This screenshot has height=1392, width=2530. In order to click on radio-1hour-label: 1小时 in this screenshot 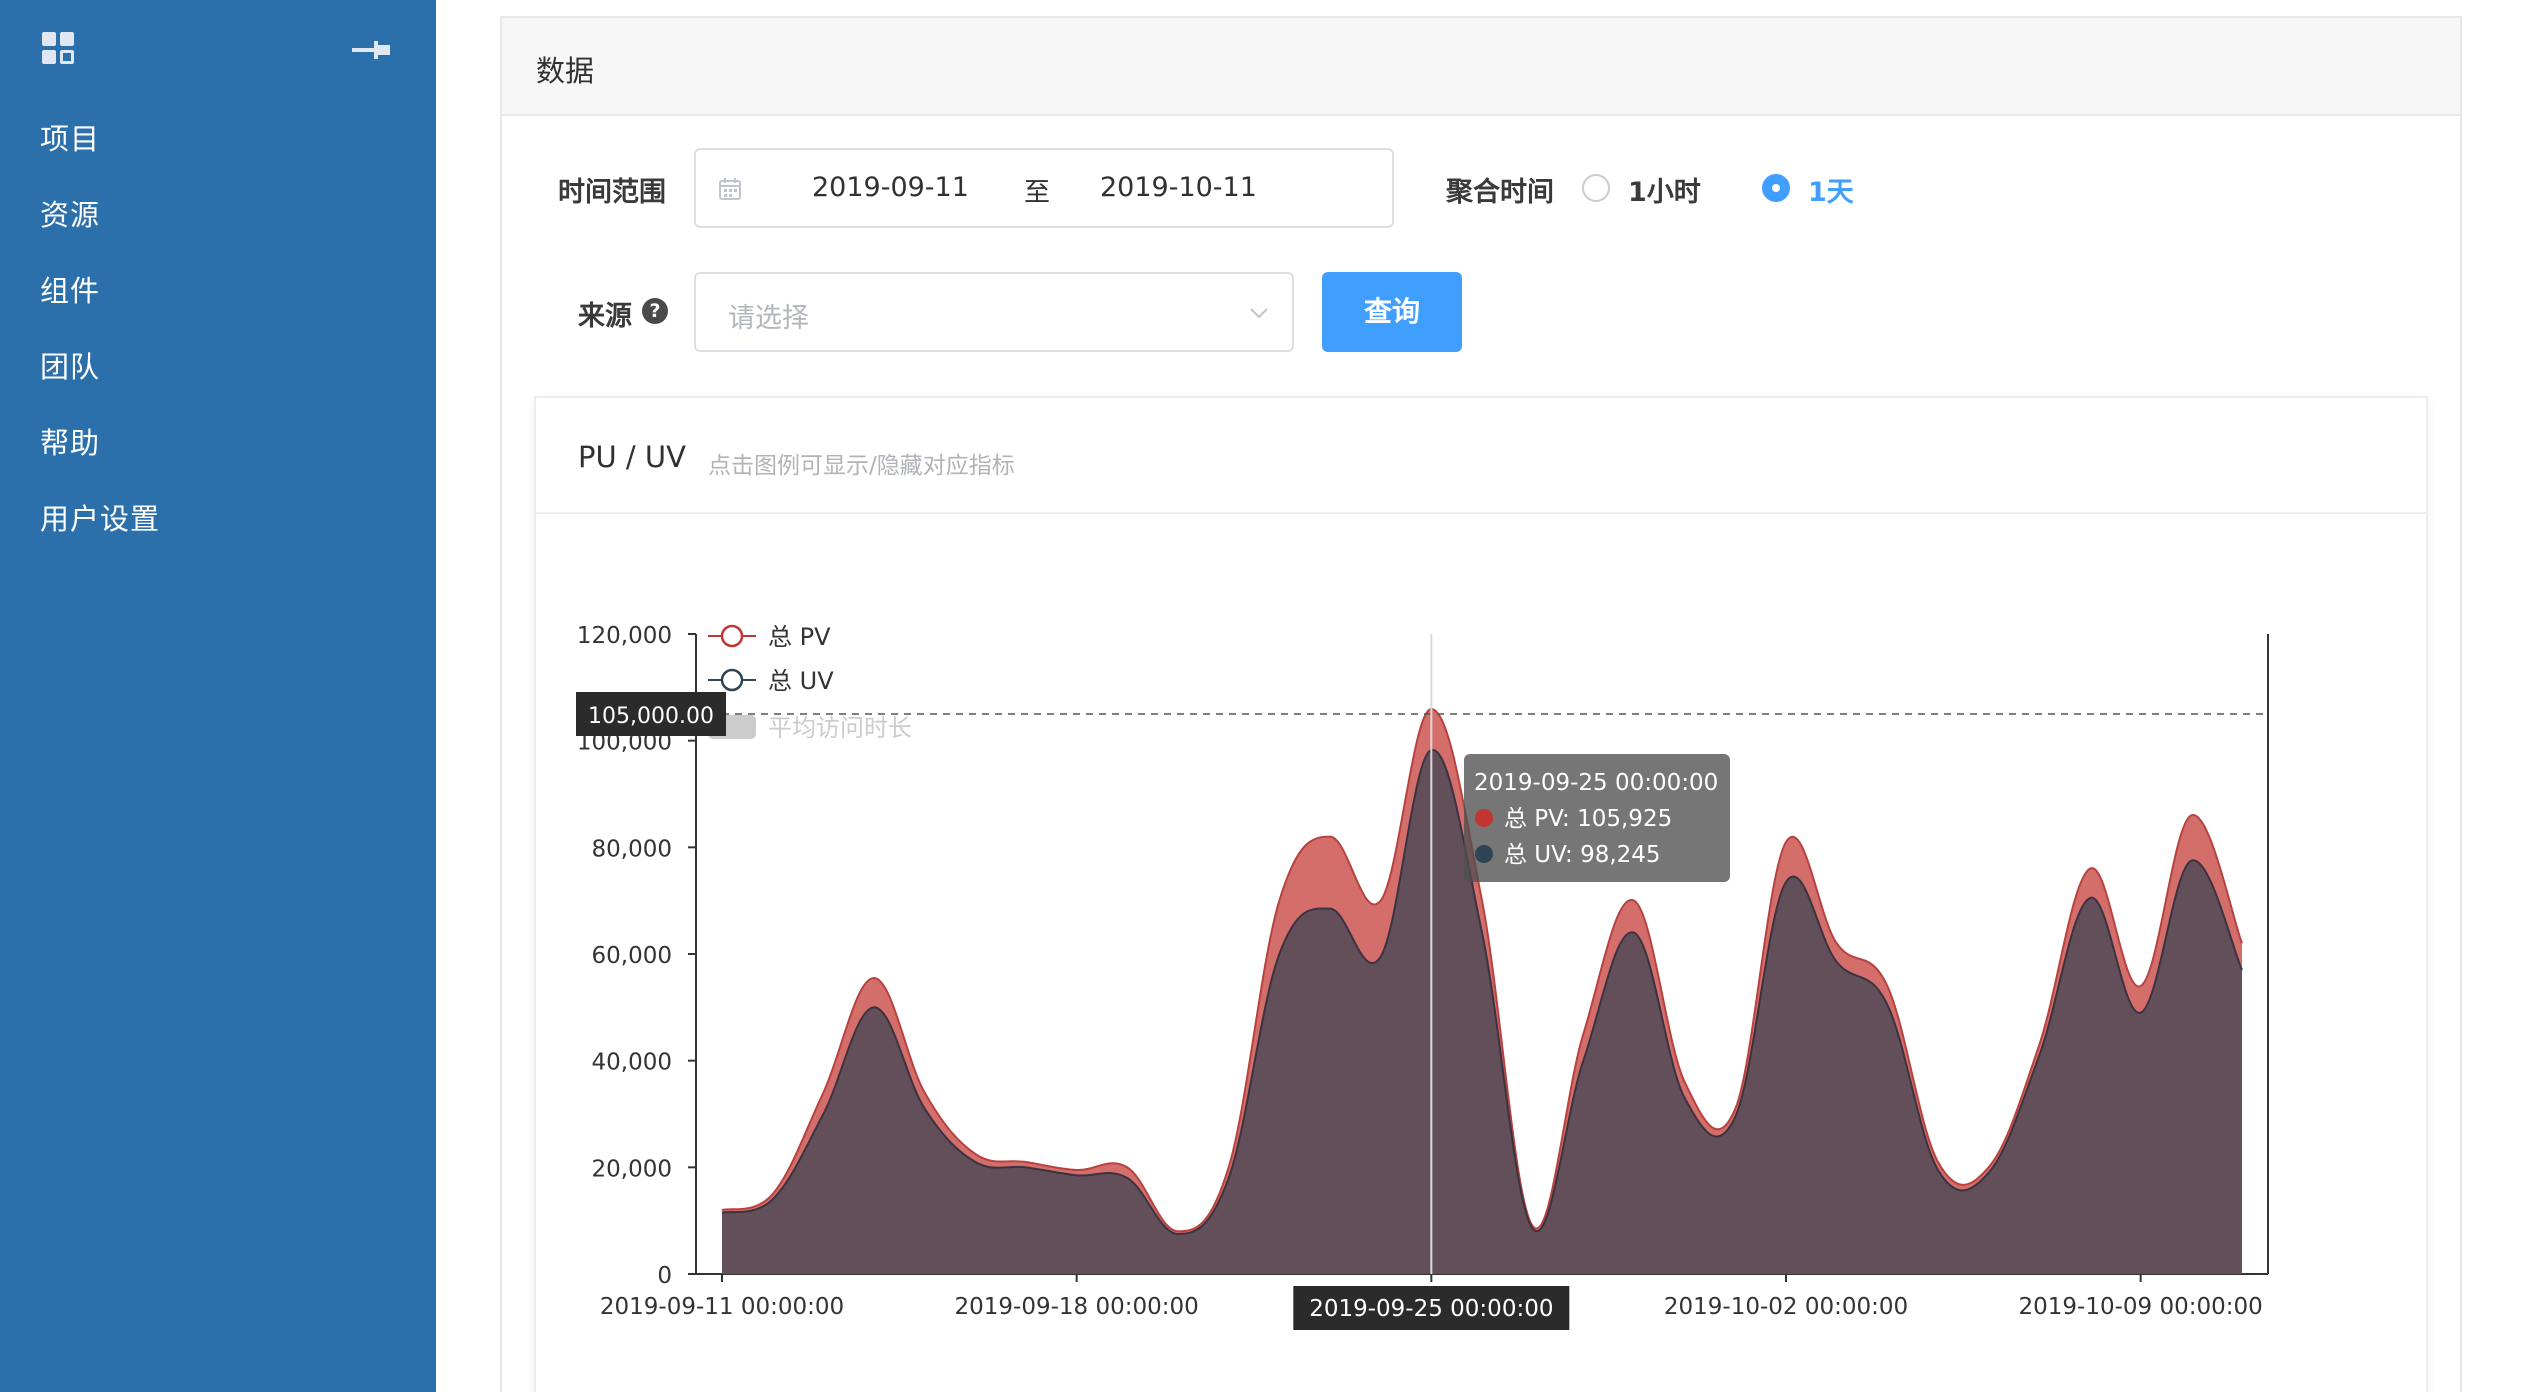, I will do `click(1664, 189)`.